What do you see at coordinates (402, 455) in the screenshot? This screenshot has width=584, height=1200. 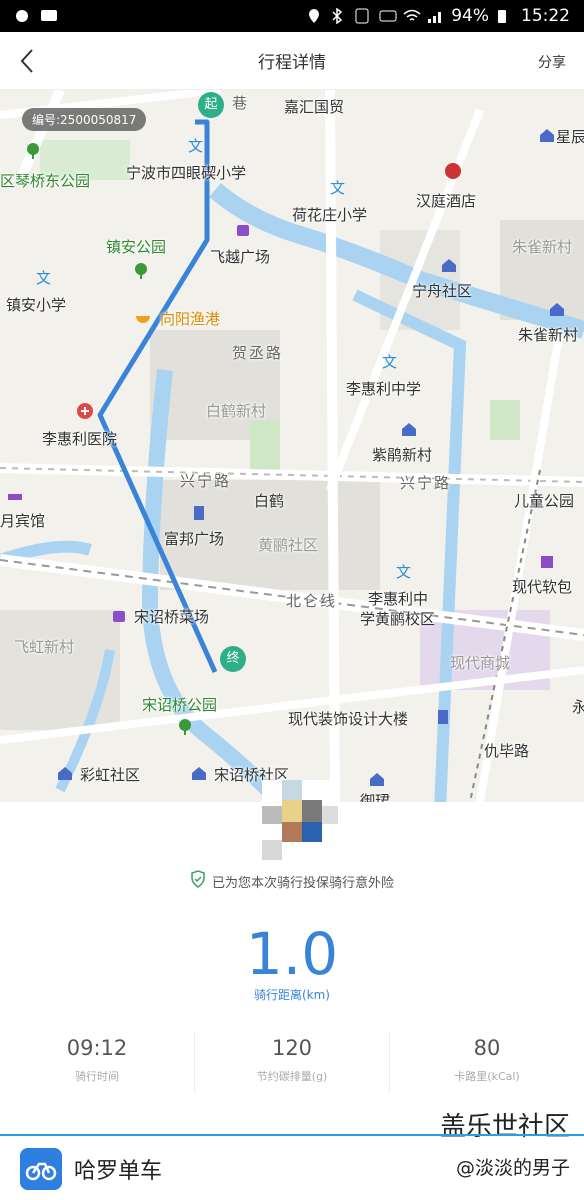 I see `map-label: 紫鹃新村` at bounding box center [402, 455].